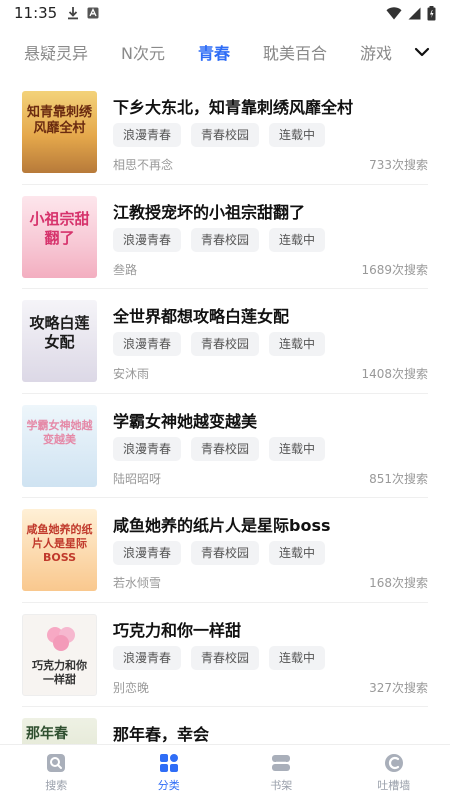  Describe the element at coordinates (59, 731) in the screenshot. I see `book-cover: 那年春` at that location.